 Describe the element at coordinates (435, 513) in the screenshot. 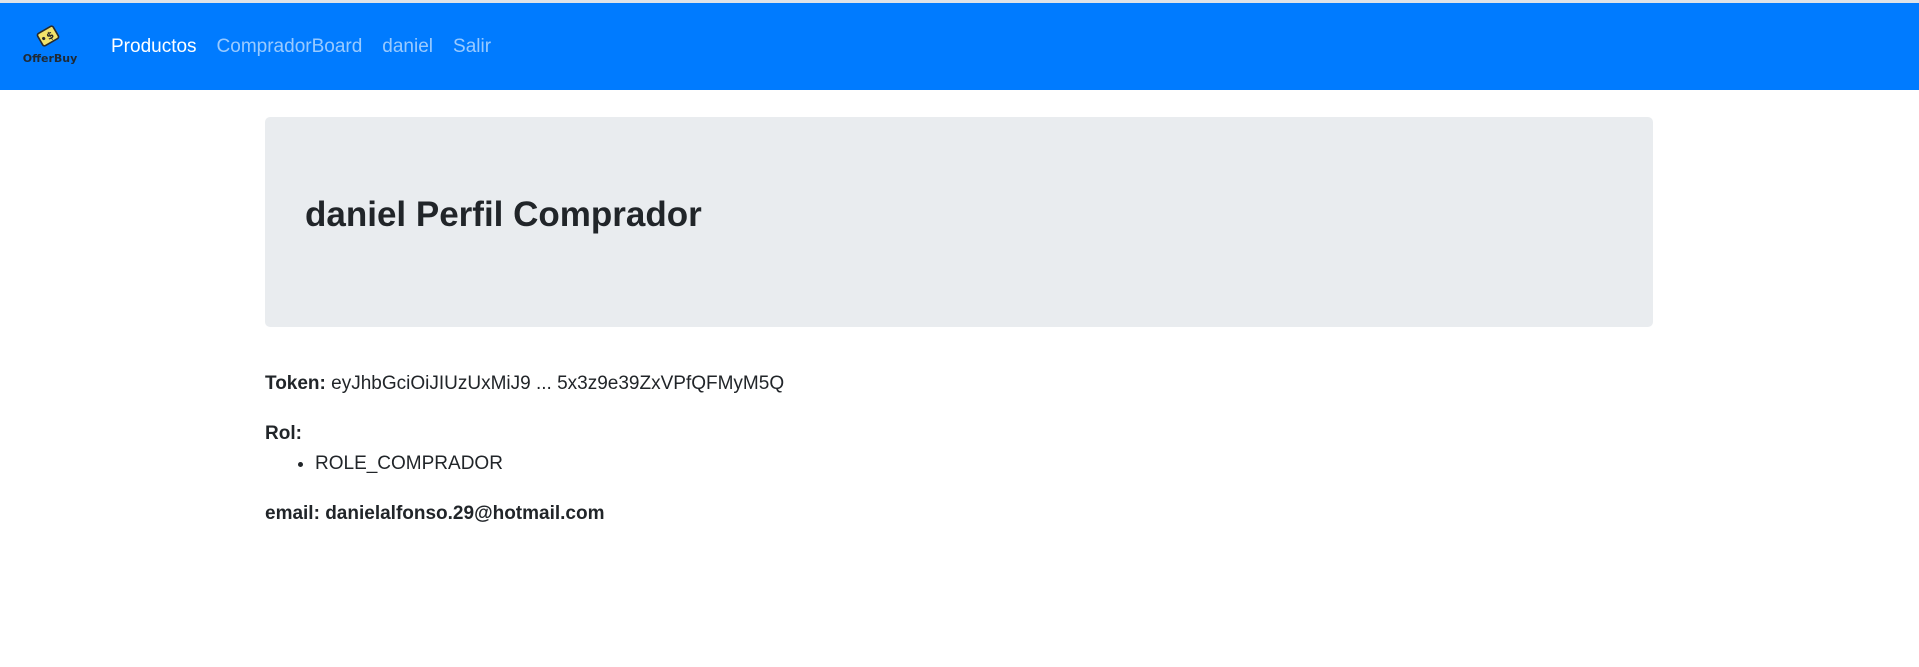

I see `email-row: email: danielalfonso.29@hotmail.com` at that location.